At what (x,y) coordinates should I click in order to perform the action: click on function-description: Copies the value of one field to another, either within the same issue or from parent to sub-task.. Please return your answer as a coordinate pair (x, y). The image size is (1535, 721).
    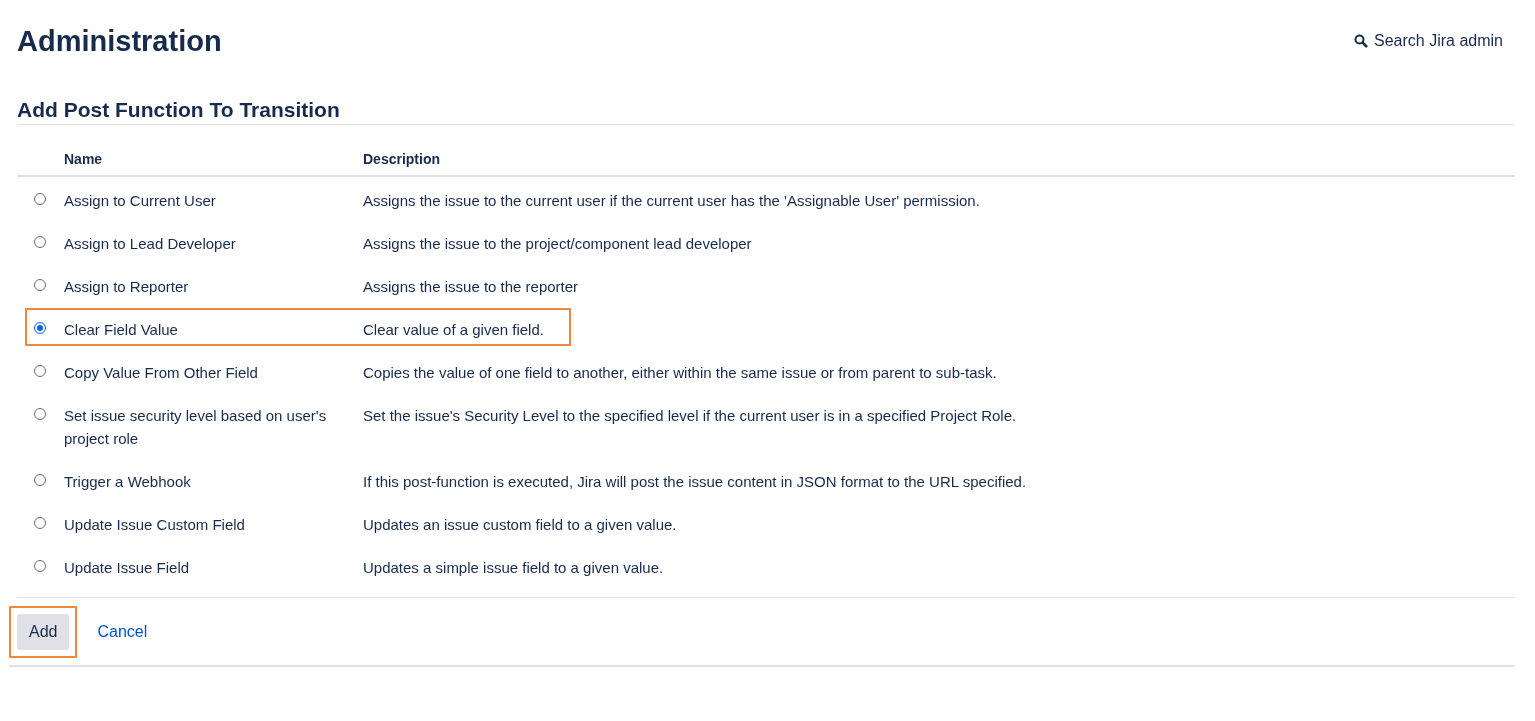
    Looking at the image, I should click on (680, 373).